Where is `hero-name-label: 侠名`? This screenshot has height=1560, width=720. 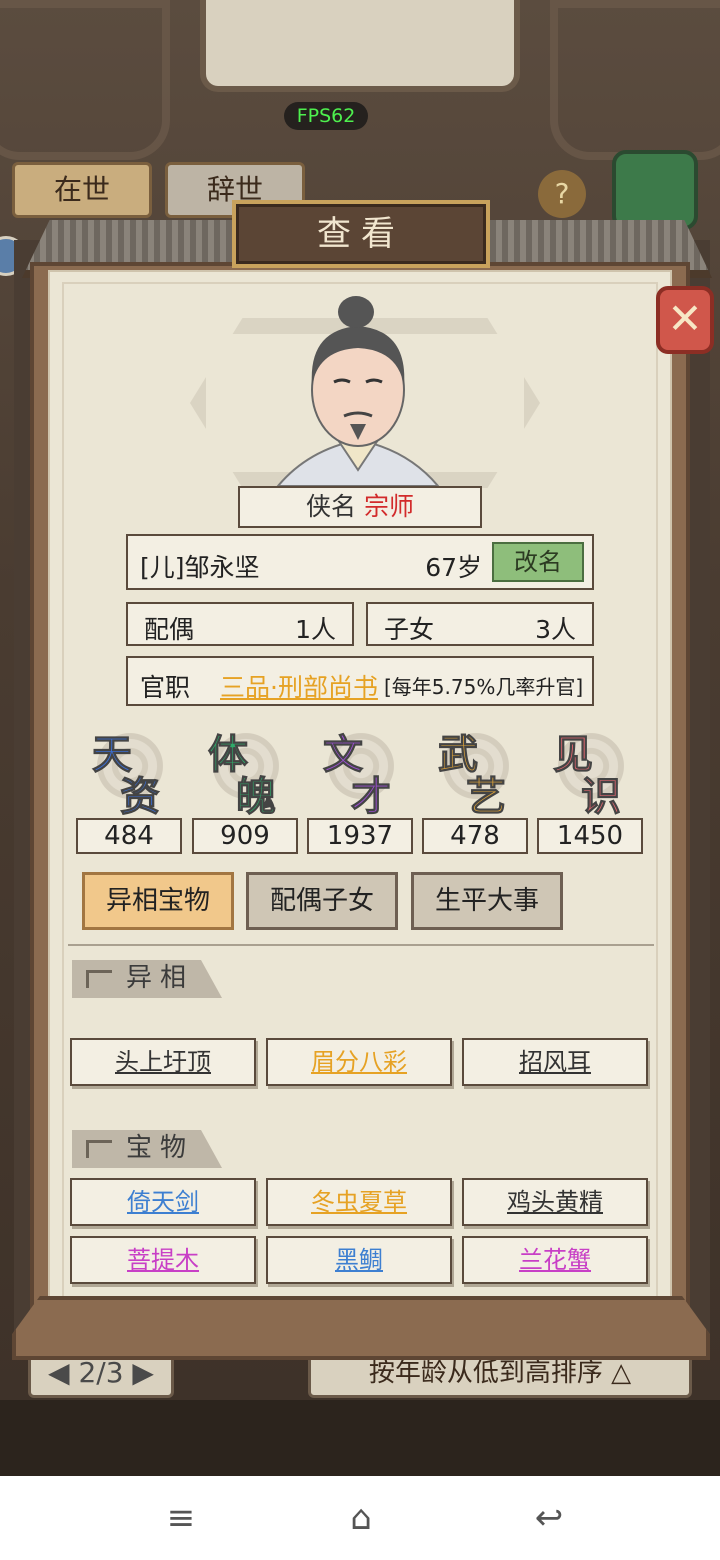 hero-name-label: 侠名 is located at coordinates (331, 506).